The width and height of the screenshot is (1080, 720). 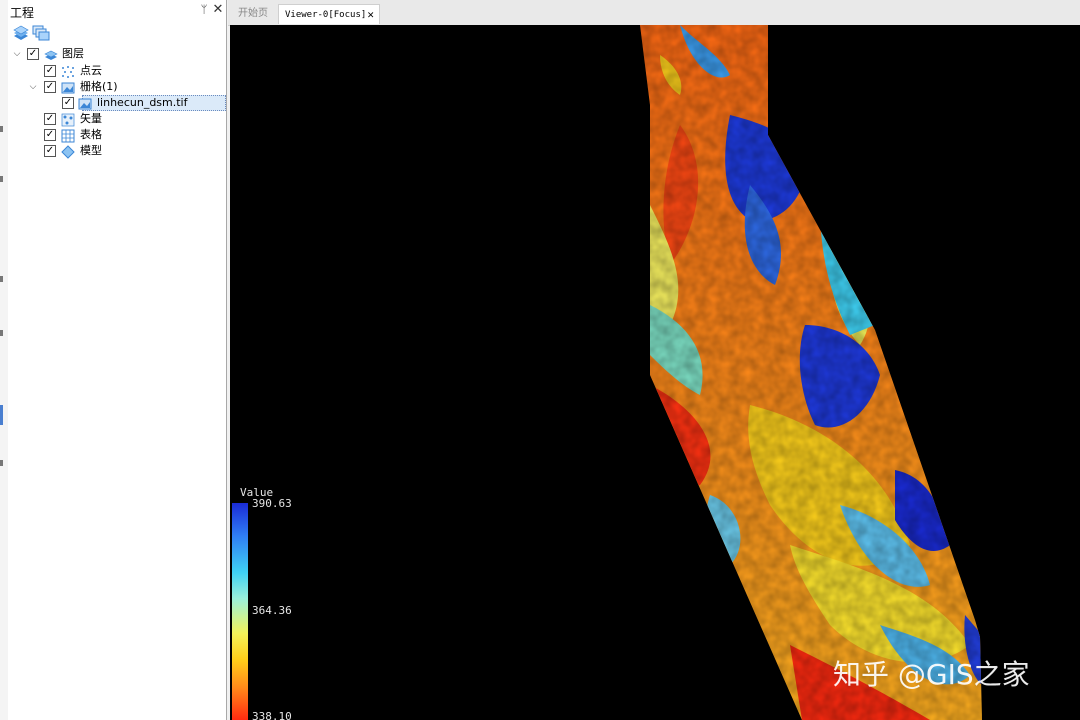 What do you see at coordinates (117, 135) in the screenshot?
I see `tree-row-table: ✓ 表格` at bounding box center [117, 135].